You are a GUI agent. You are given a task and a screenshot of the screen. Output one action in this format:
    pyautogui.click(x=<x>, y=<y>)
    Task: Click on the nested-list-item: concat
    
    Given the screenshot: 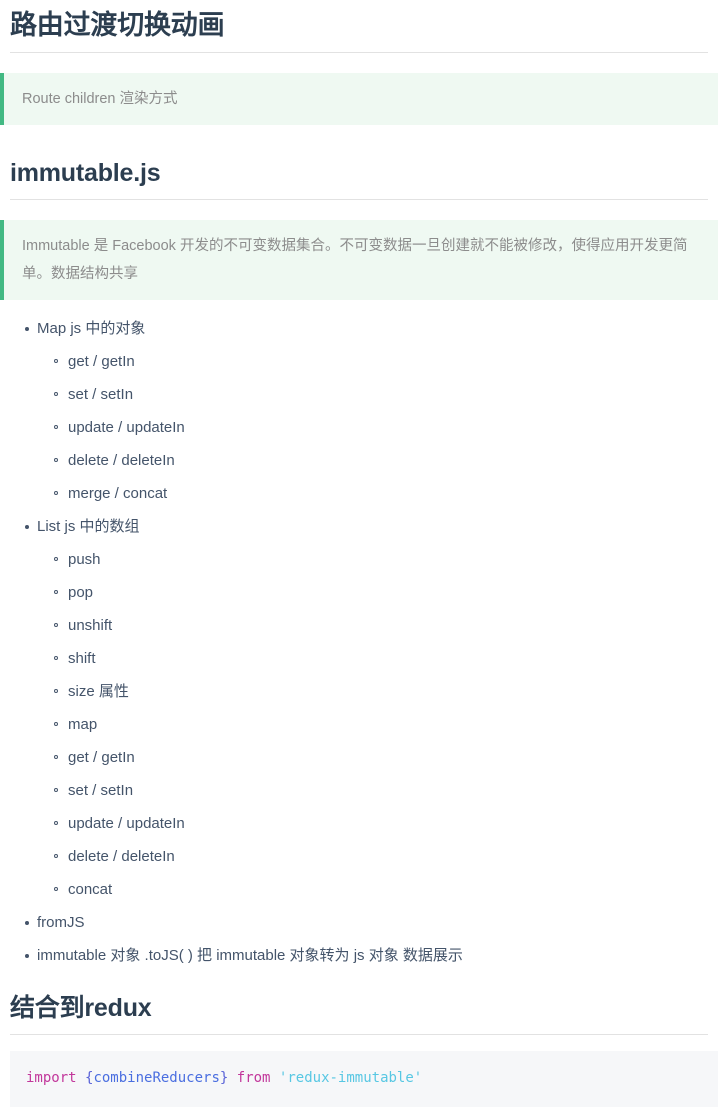 What is the action you would take?
    pyautogui.click(x=377, y=889)
    